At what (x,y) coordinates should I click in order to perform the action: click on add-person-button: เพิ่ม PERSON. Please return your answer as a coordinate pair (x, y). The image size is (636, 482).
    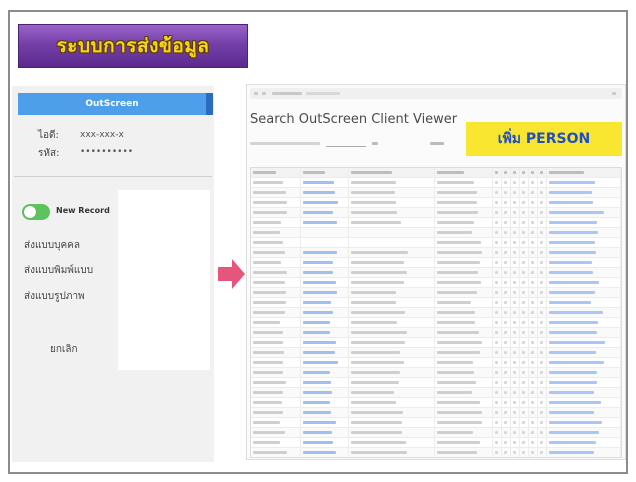
    Looking at the image, I should click on (544, 139).